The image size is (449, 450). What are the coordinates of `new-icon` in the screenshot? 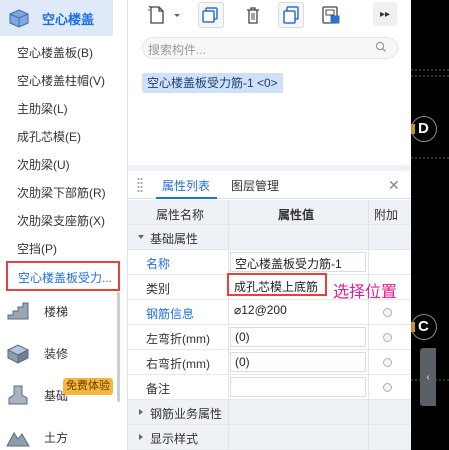 It's located at (157, 15).